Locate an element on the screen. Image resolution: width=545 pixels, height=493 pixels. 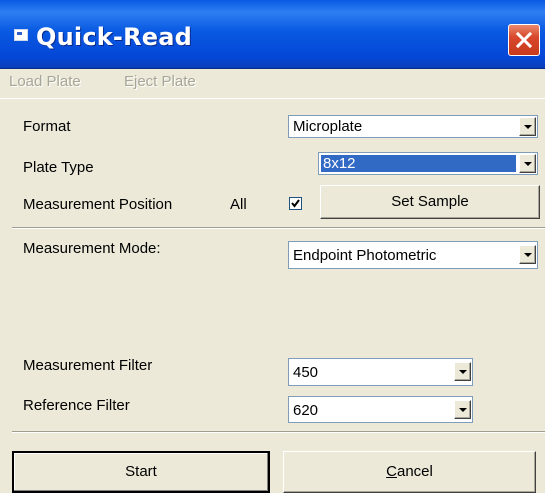
plate-type-value: 8x12 is located at coordinates (418, 163).